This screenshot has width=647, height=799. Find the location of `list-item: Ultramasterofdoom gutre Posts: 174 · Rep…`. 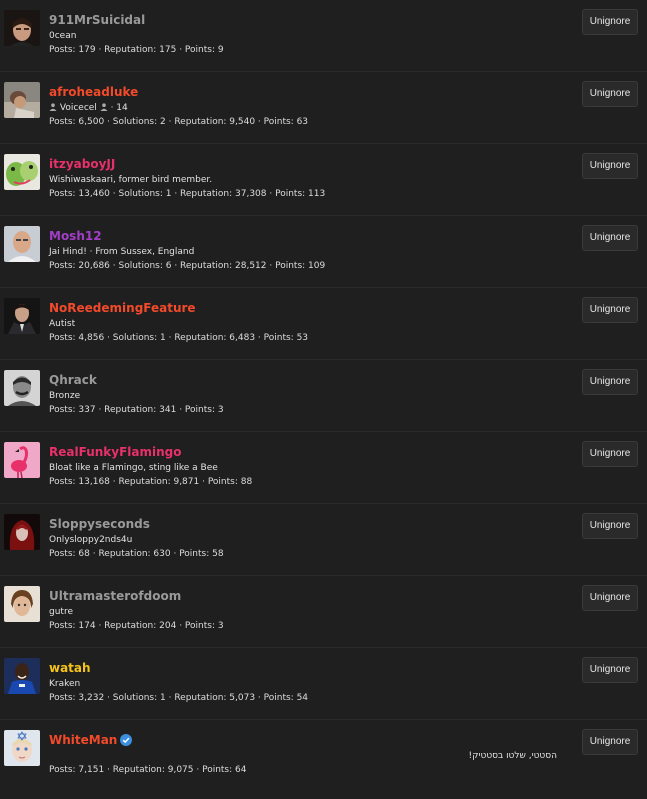

list-item: Ultramasterofdoom gutre Posts: 174 · Rep… is located at coordinates (323, 612).